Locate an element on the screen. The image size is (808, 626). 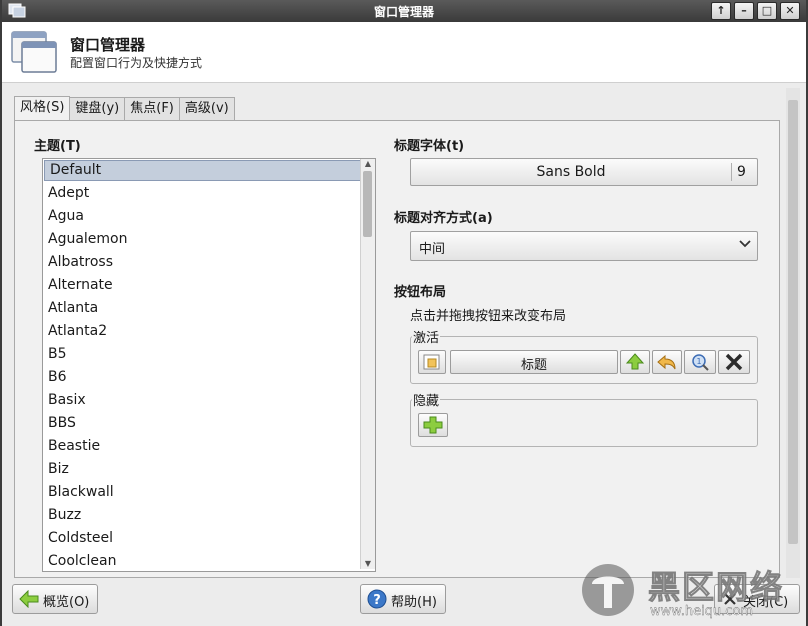
tab-keyboard: 键盘(y) is located at coordinates (97, 108).